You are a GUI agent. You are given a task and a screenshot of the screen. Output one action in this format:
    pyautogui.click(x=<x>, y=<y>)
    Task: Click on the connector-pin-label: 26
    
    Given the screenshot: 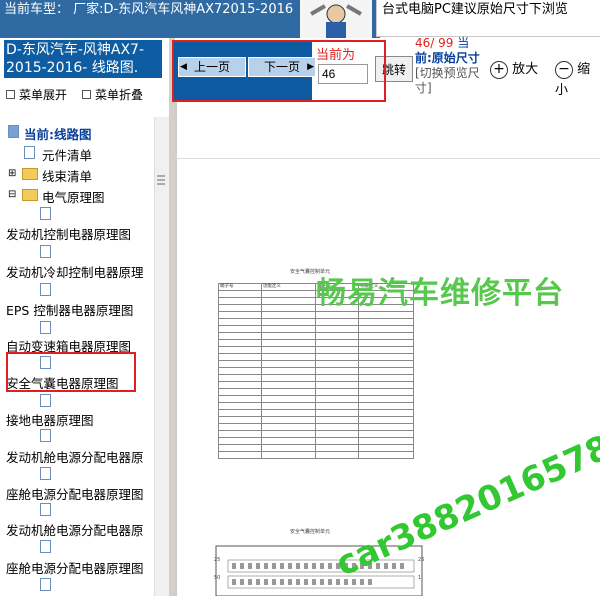 What is the action you would take?
    pyautogui.click(x=421, y=560)
    